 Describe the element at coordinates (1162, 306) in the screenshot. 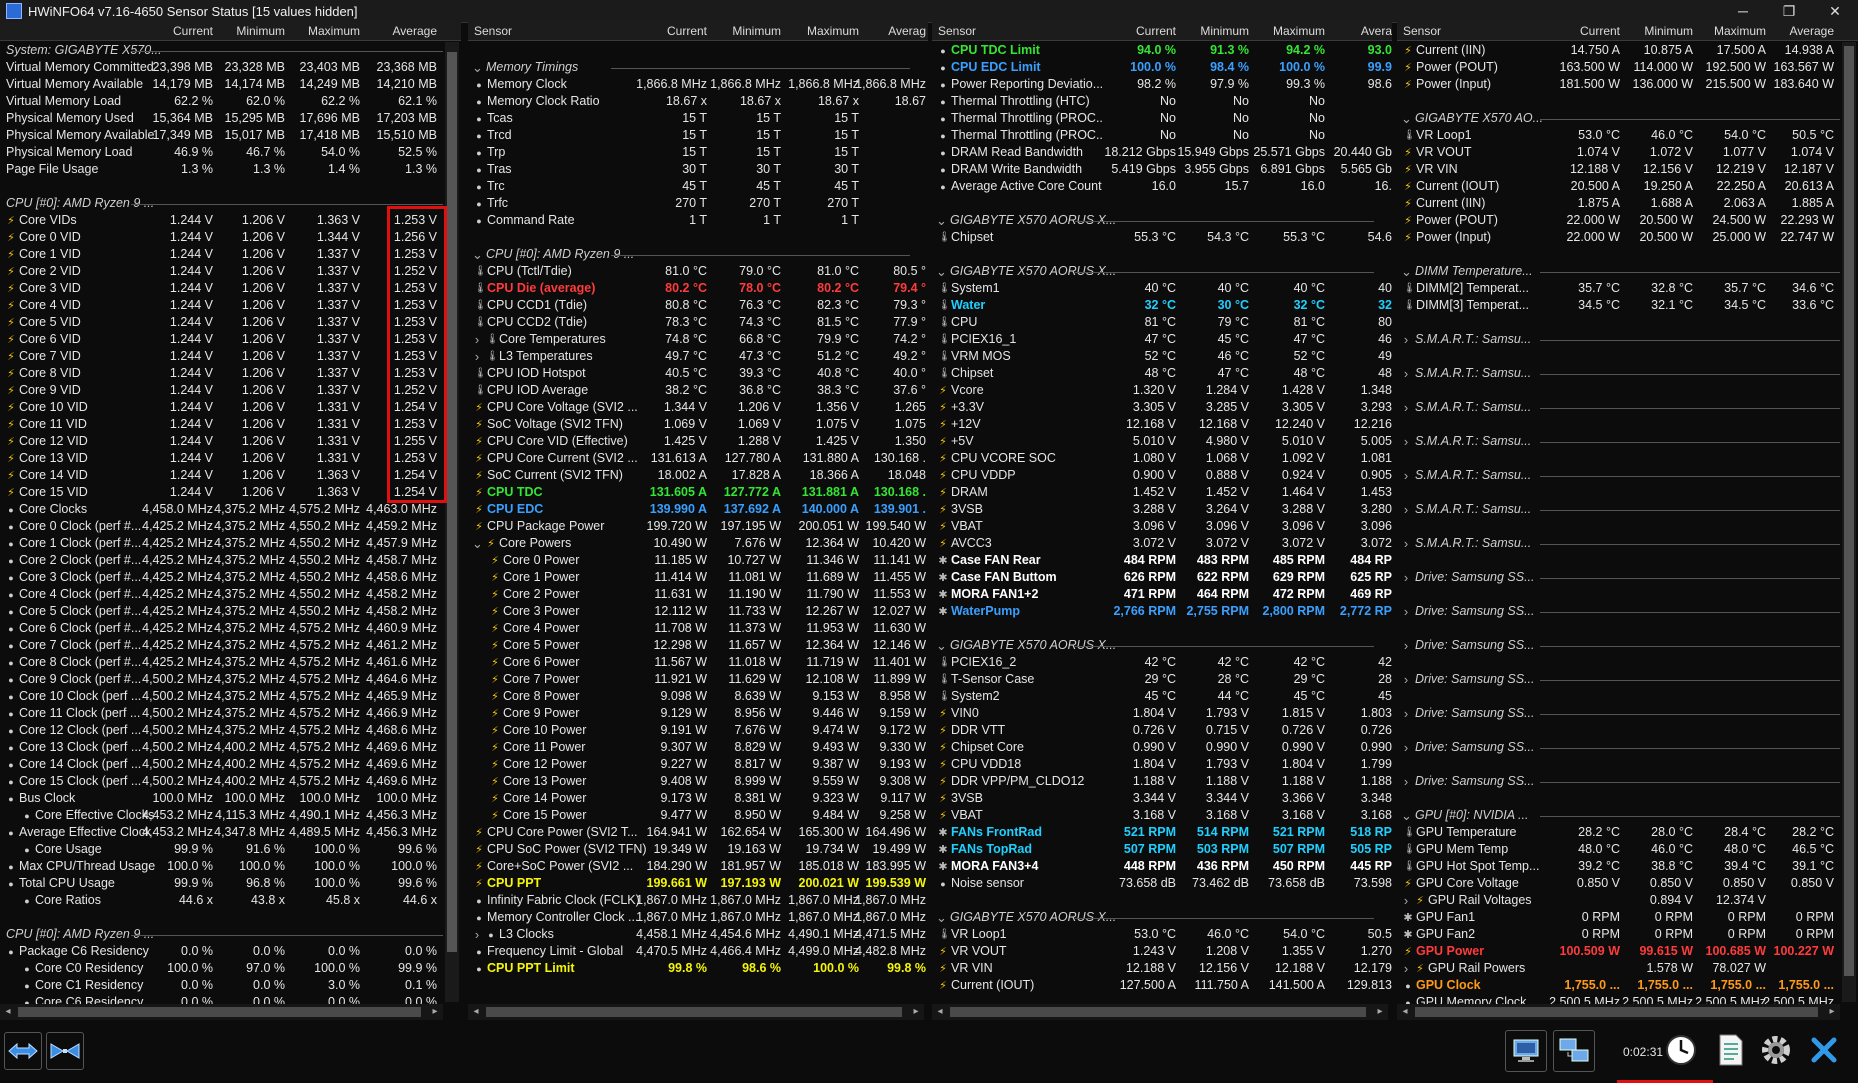

I see `sensor-row: 🌡 Water 32 °C 30 °C 32 °C 32` at that location.